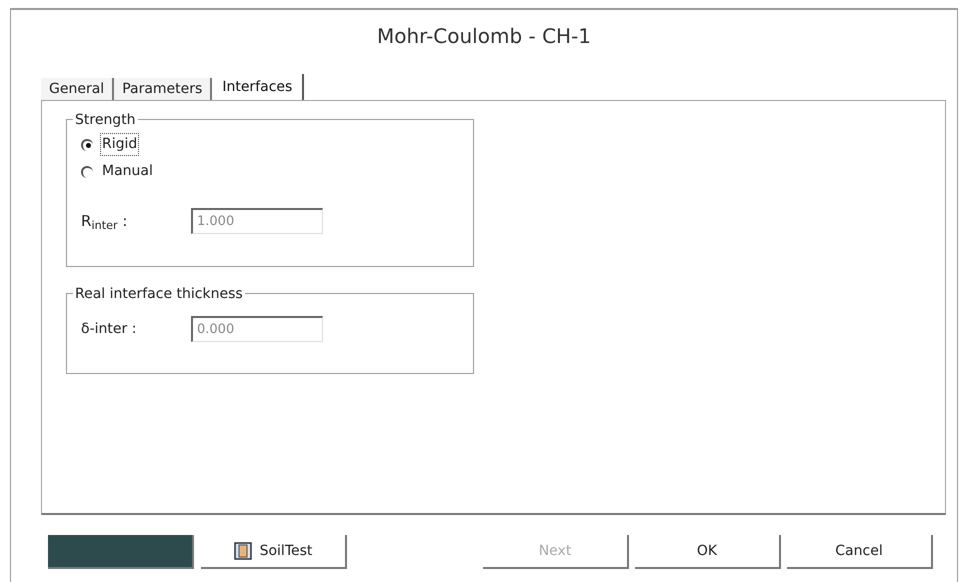  Describe the element at coordinates (119, 144) in the screenshot. I see `radio-label: Rigid` at that location.